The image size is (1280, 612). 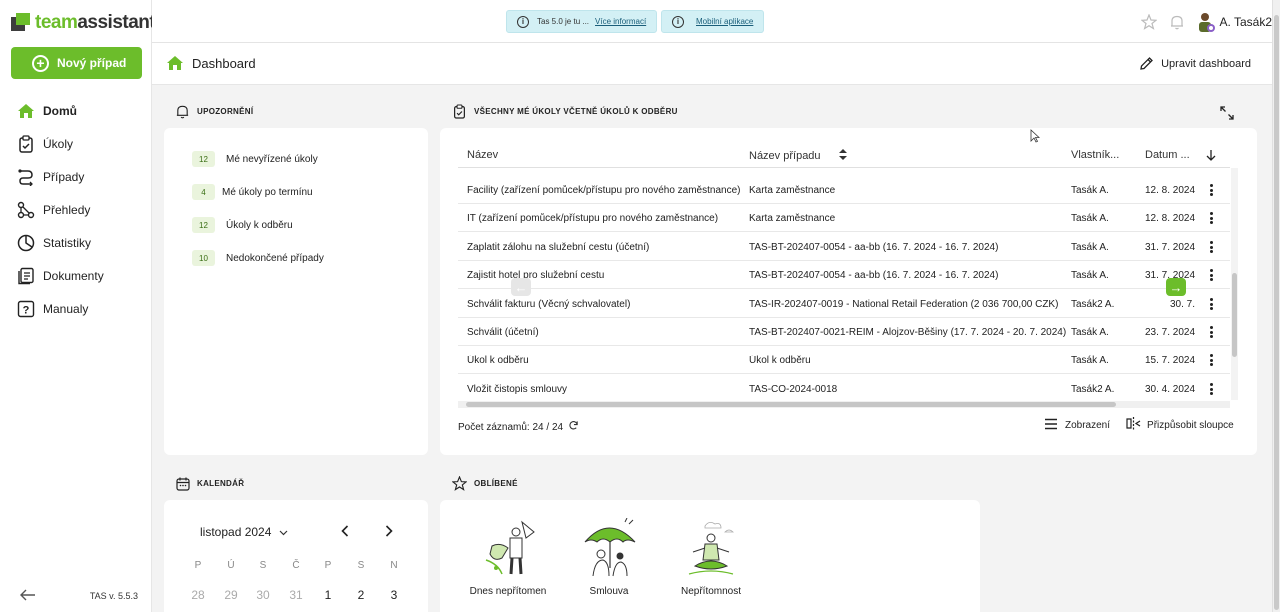 What do you see at coordinates (231, 565) in the screenshot?
I see `weekday-label: Ú` at bounding box center [231, 565].